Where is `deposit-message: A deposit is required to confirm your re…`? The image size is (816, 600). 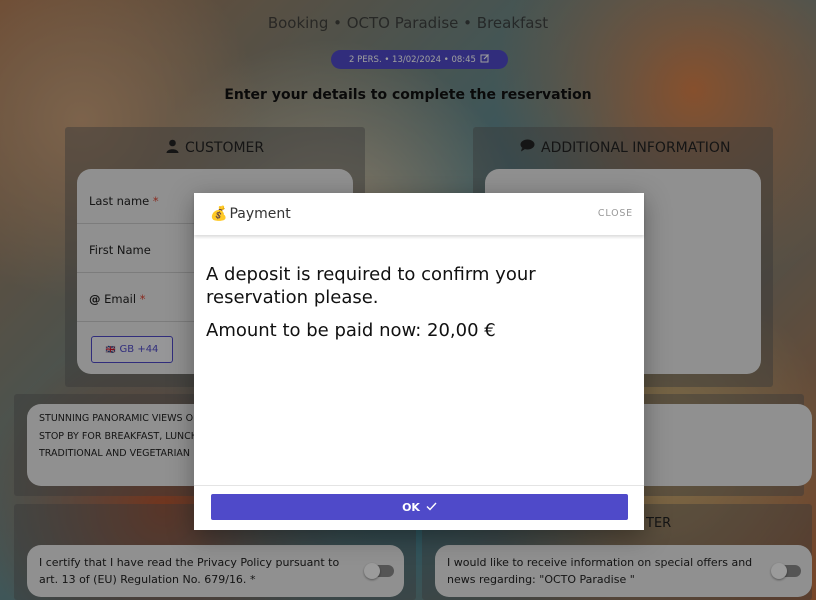 deposit-message: A deposit is required to confirm your re… is located at coordinates (371, 286).